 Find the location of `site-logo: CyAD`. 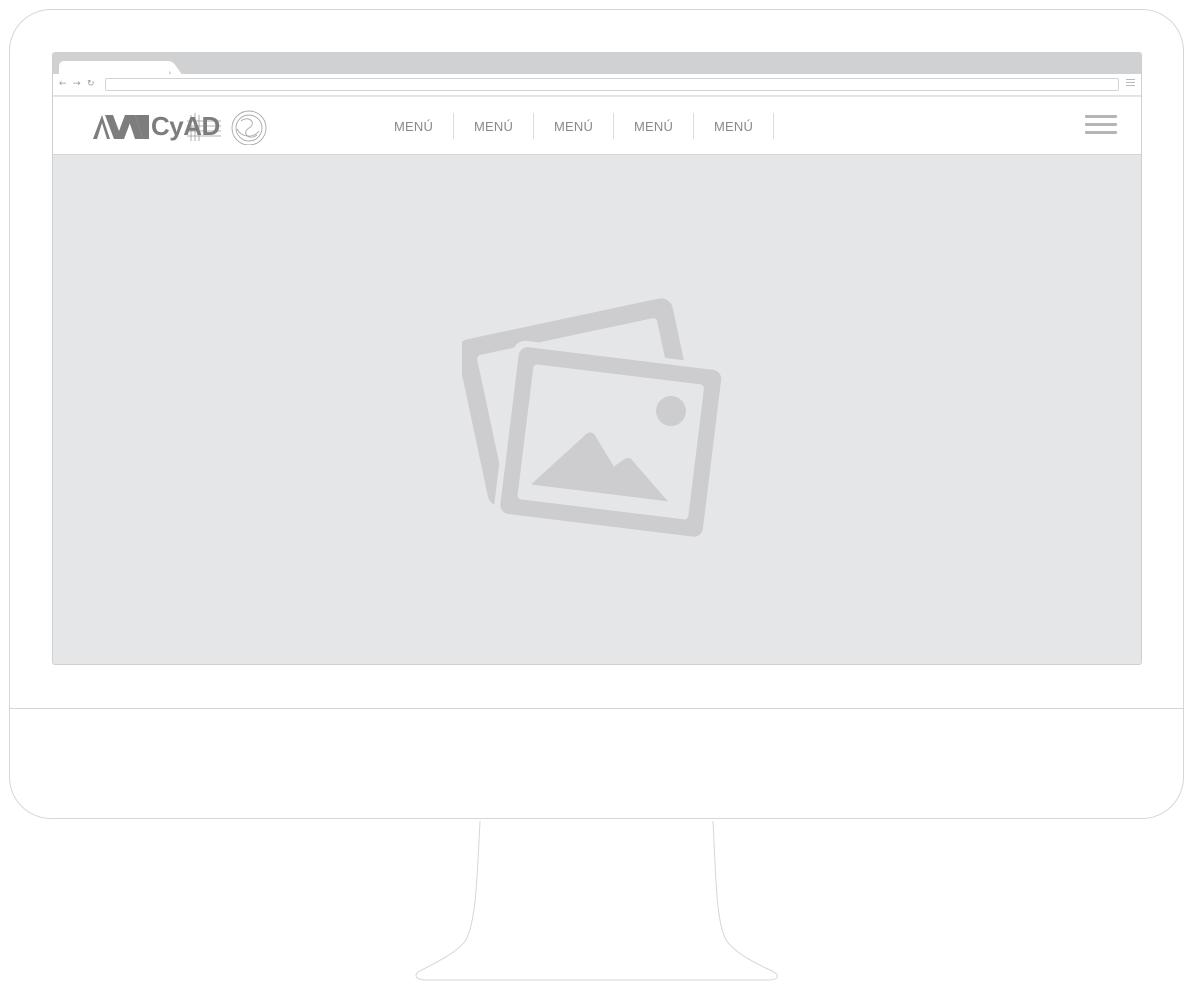

site-logo: CyAD is located at coordinates (182, 127).